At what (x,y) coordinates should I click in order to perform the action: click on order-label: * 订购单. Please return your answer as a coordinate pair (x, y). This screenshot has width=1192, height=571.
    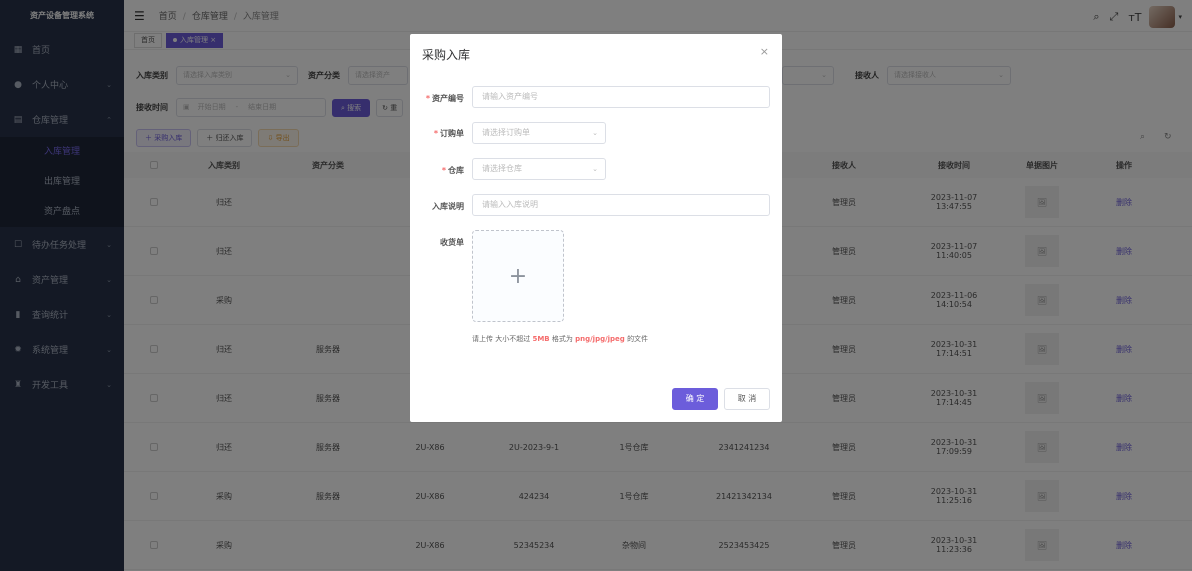
    Looking at the image, I should click on (448, 133).